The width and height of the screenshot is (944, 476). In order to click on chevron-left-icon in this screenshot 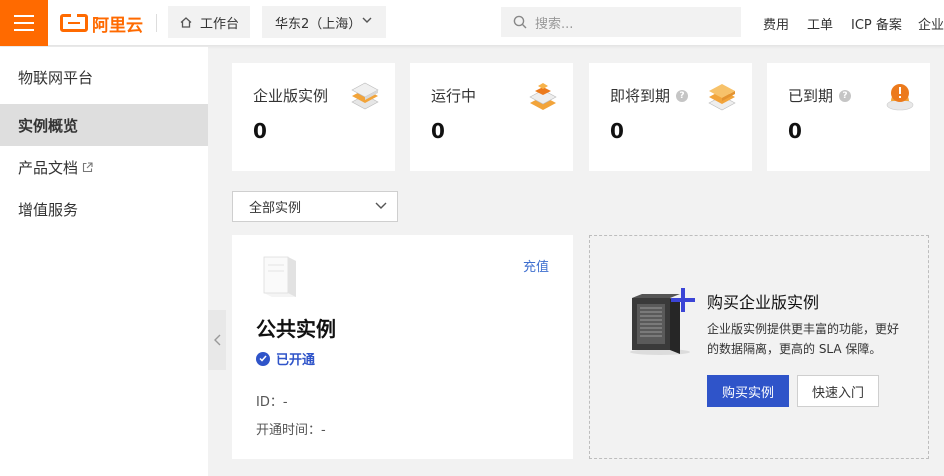, I will do `click(216, 340)`.